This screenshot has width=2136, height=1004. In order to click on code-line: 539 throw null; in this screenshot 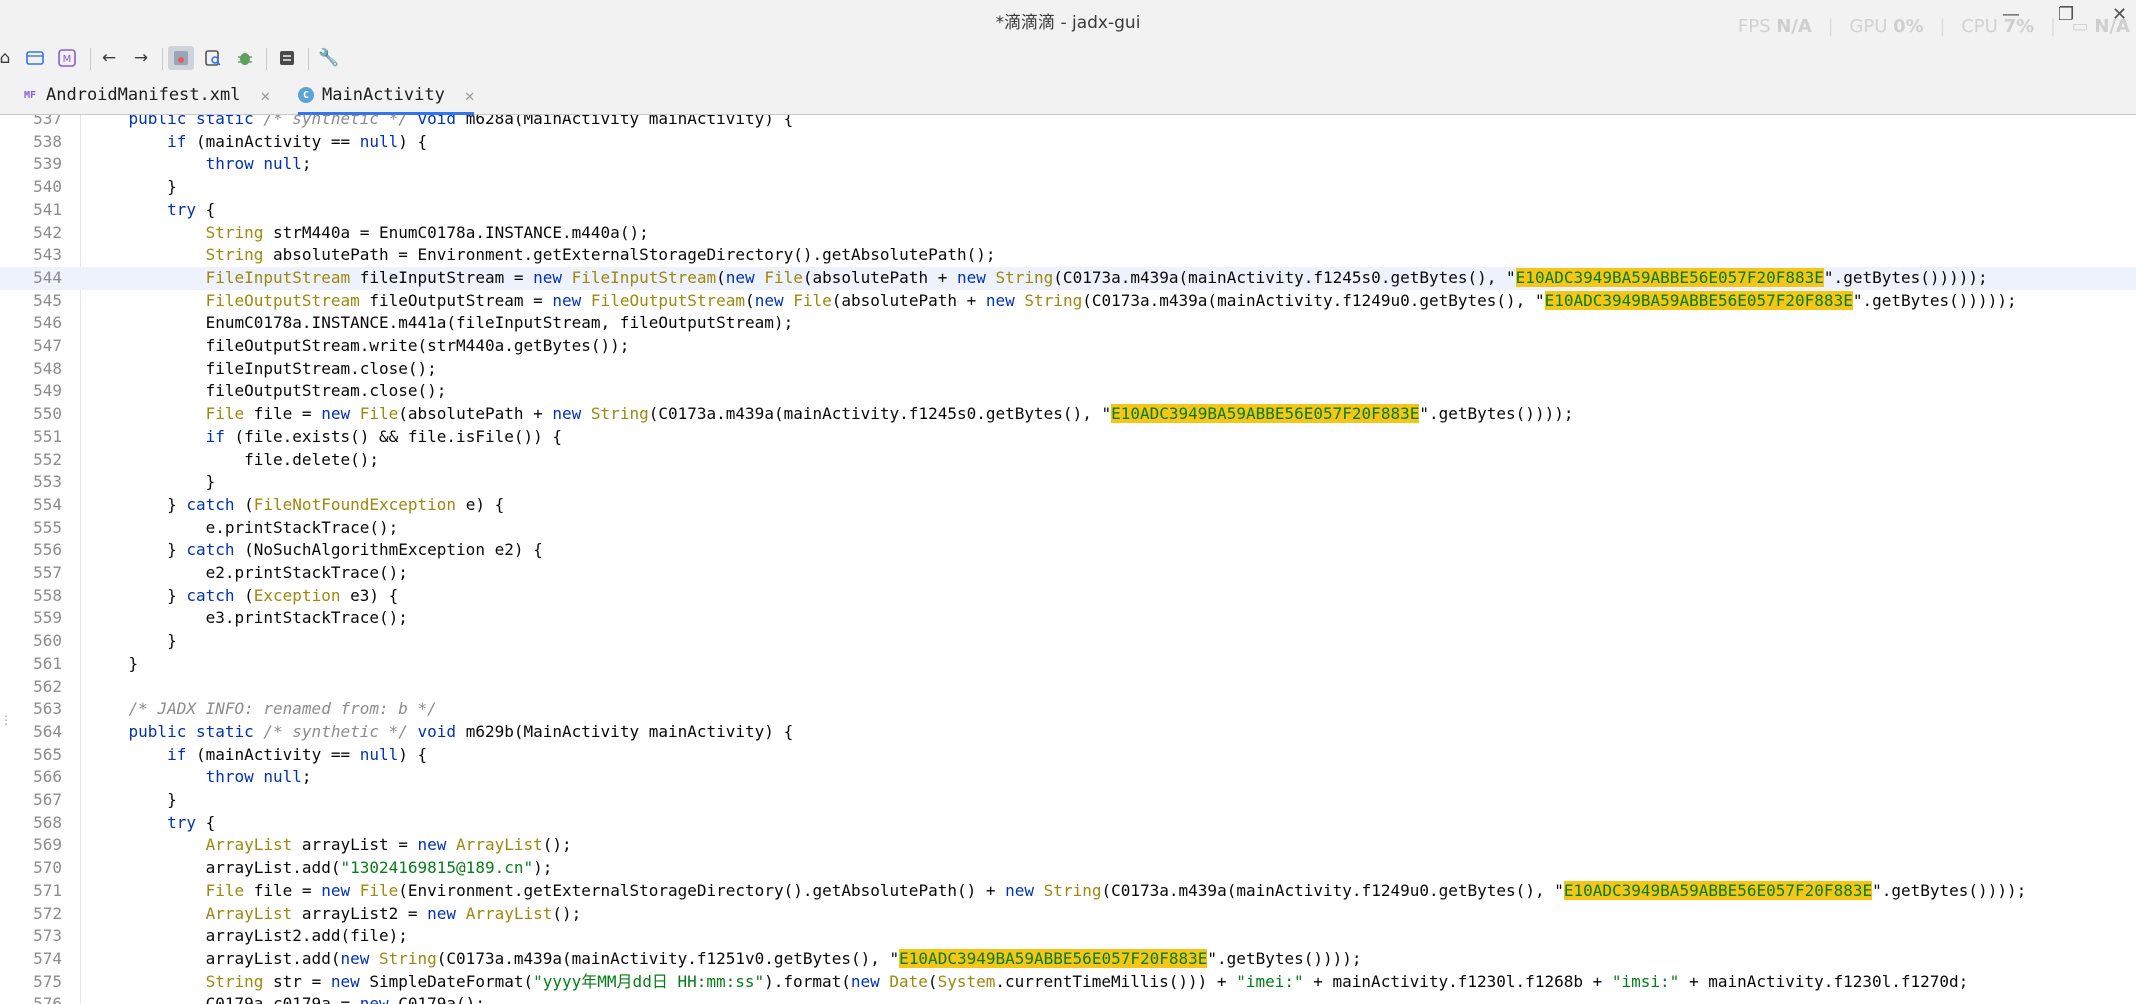, I will do `click(1068, 164)`.